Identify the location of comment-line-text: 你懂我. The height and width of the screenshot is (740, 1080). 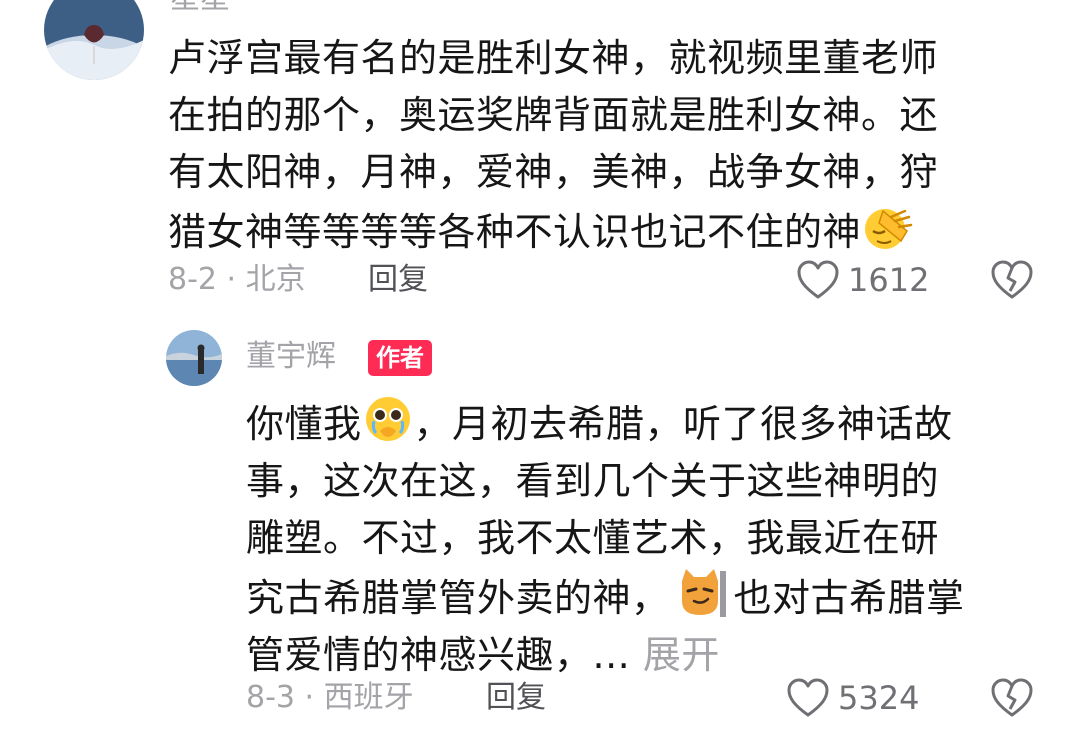
(304, 424).